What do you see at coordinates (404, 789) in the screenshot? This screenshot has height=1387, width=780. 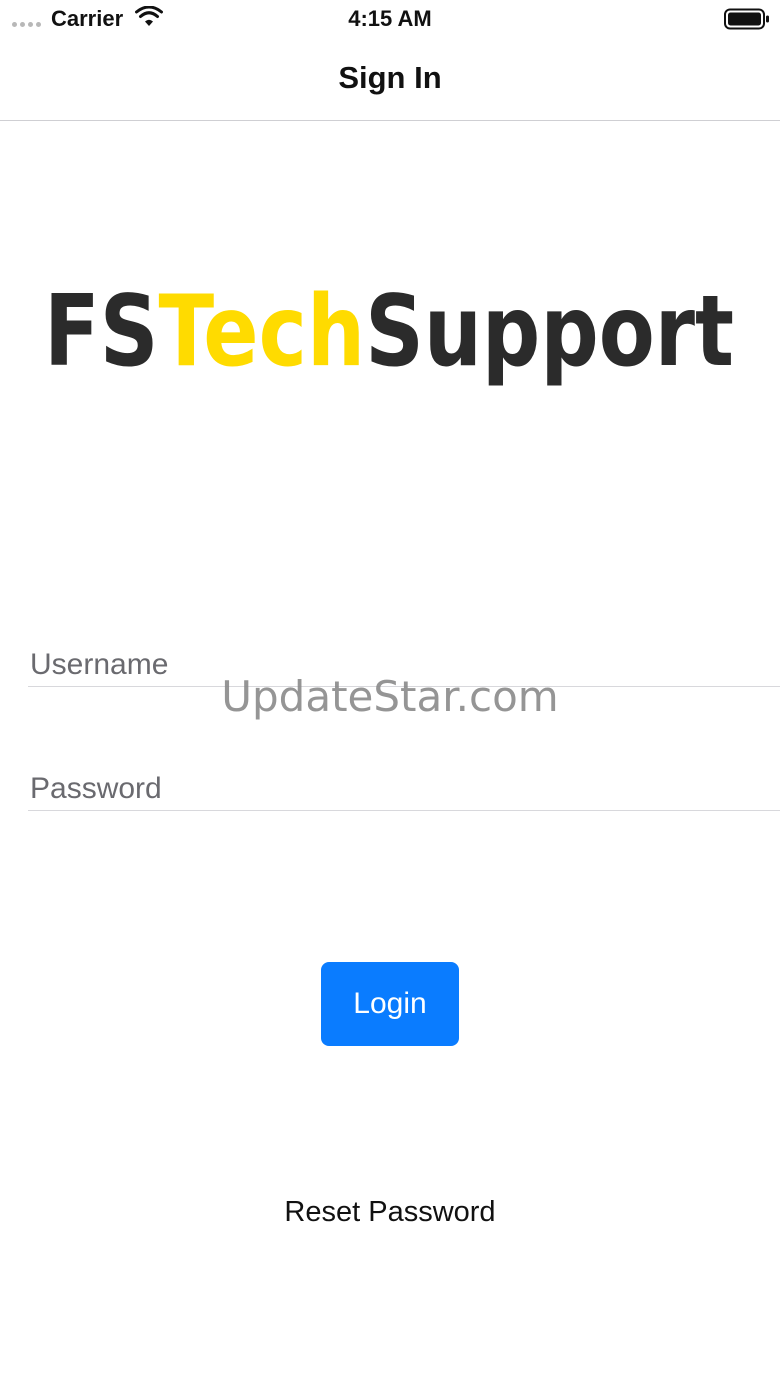 I see `password-input` at bounding box center [404, 789].